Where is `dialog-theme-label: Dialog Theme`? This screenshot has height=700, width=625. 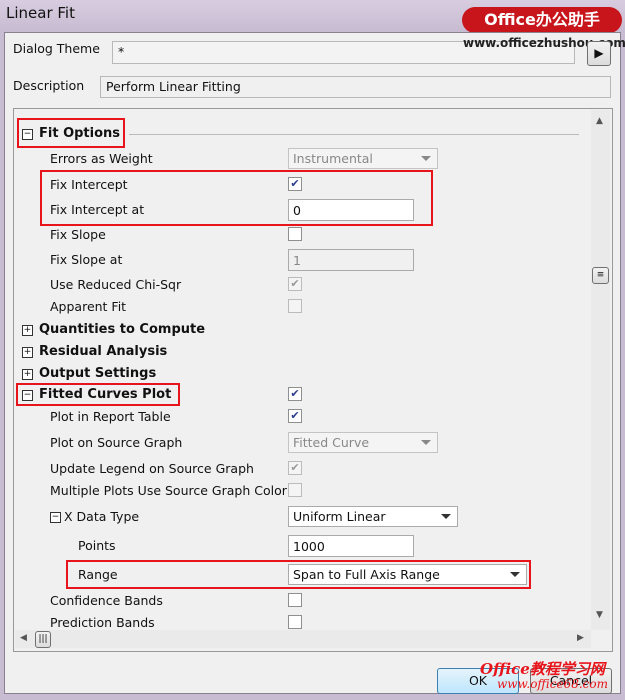
dialog-theme-label: Dialog Theme is located at coordinates (56, 48).